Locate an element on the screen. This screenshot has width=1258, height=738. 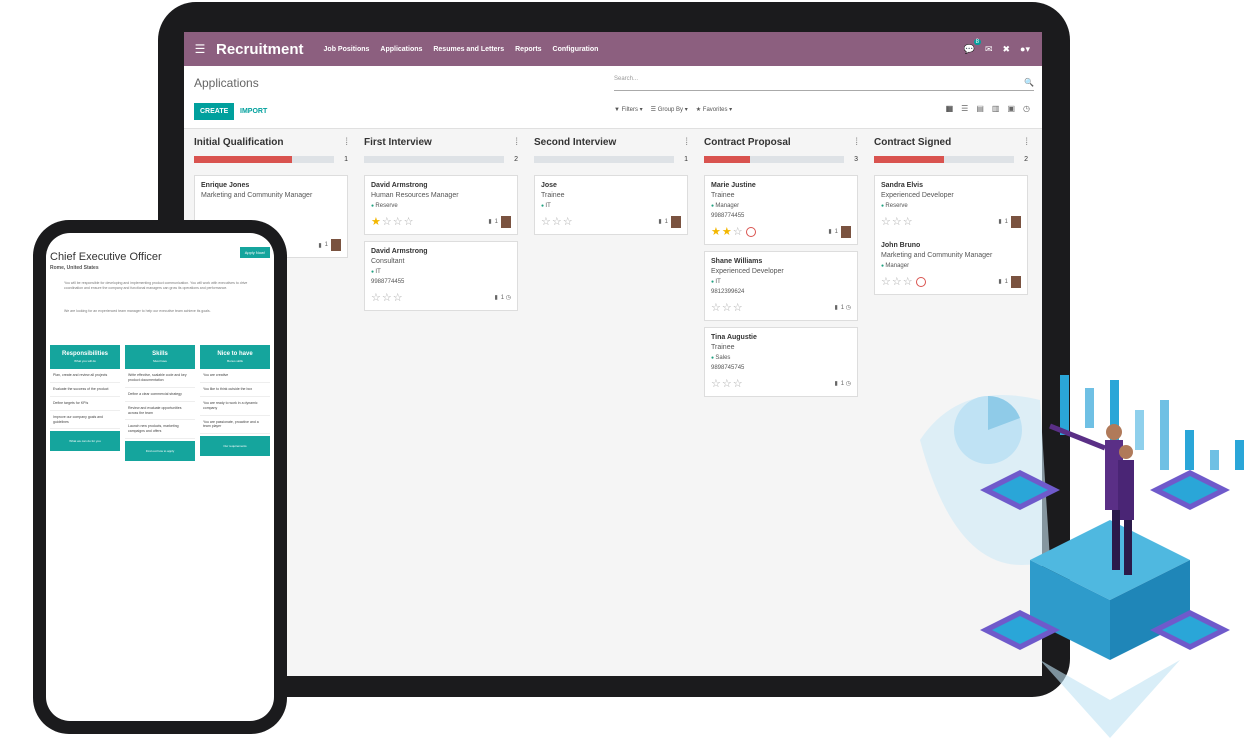
applicant-phone: 9898745745 is located at coordinates (728, 368).